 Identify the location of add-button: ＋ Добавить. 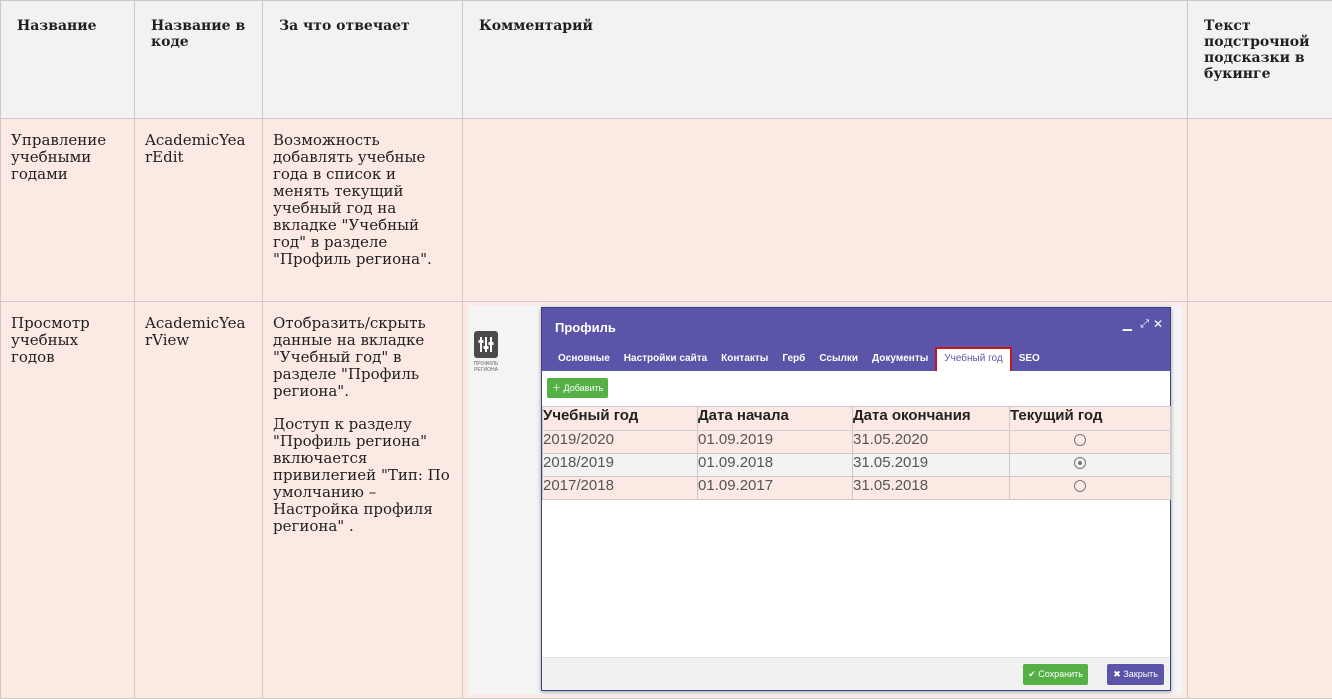
(577, 388).